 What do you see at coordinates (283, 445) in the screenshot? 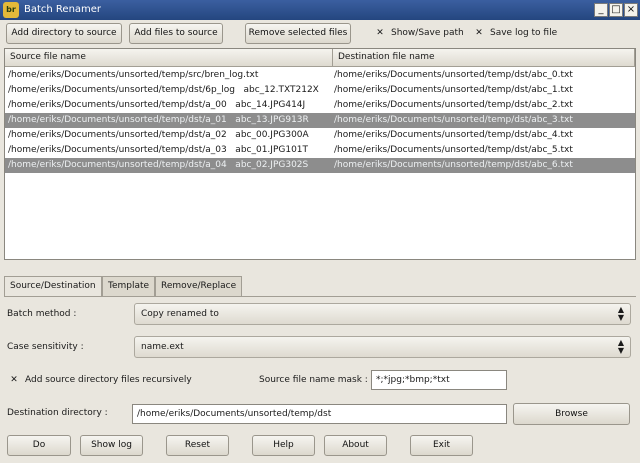
I see `help-button: Help` at bounding box center [283, 445].